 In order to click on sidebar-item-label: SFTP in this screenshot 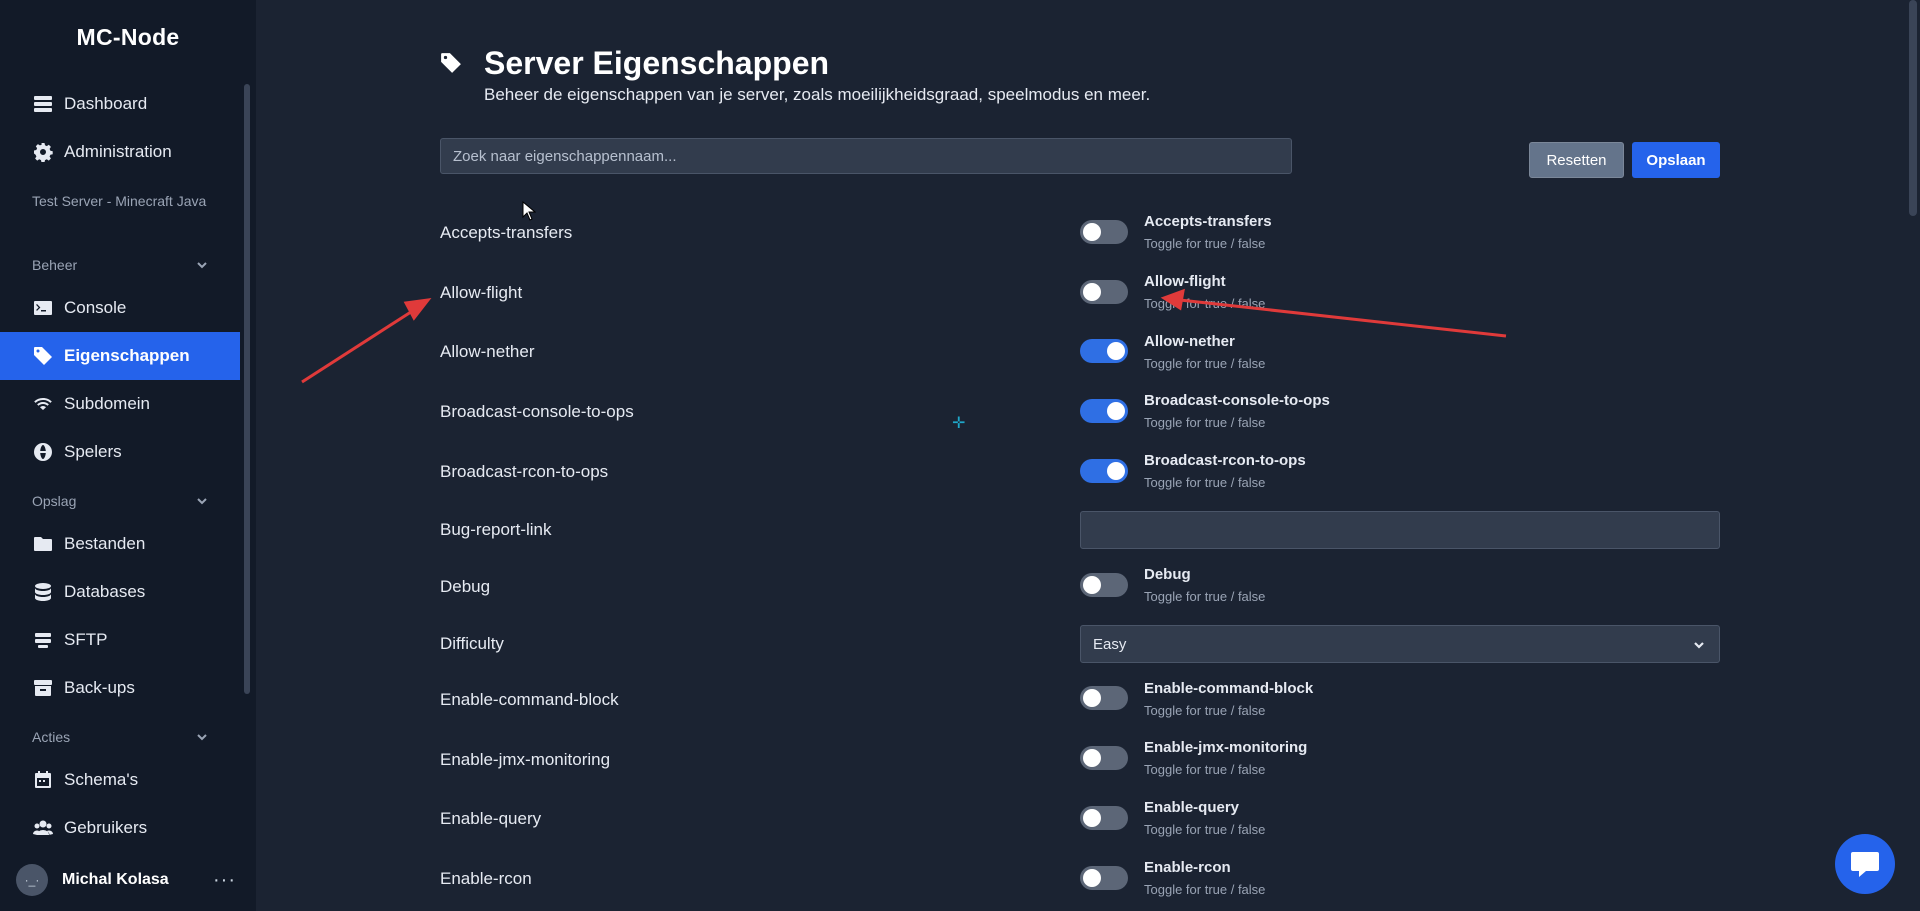, I will do `click(86, 639)`.